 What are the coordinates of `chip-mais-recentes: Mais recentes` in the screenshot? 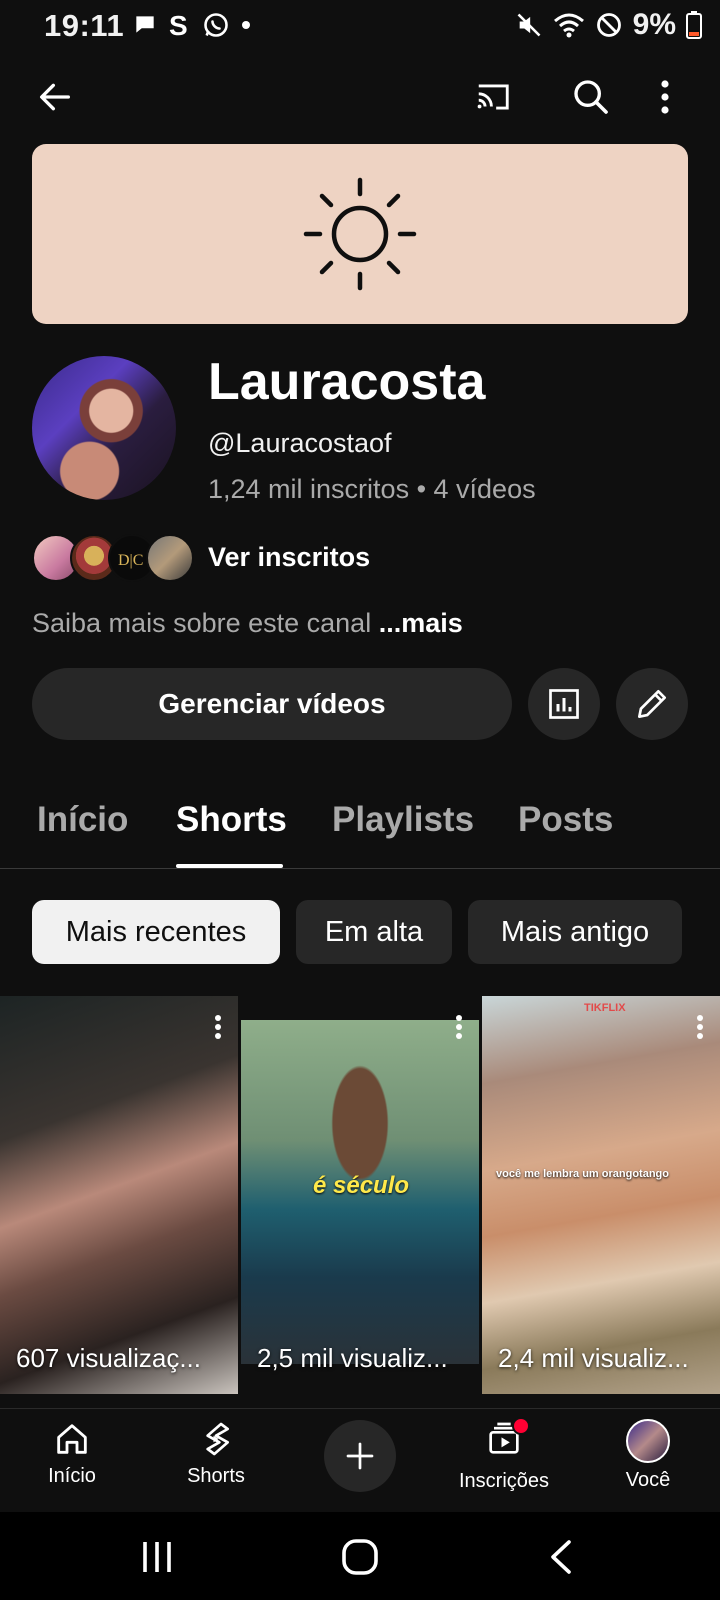 It's located at (156, 932).